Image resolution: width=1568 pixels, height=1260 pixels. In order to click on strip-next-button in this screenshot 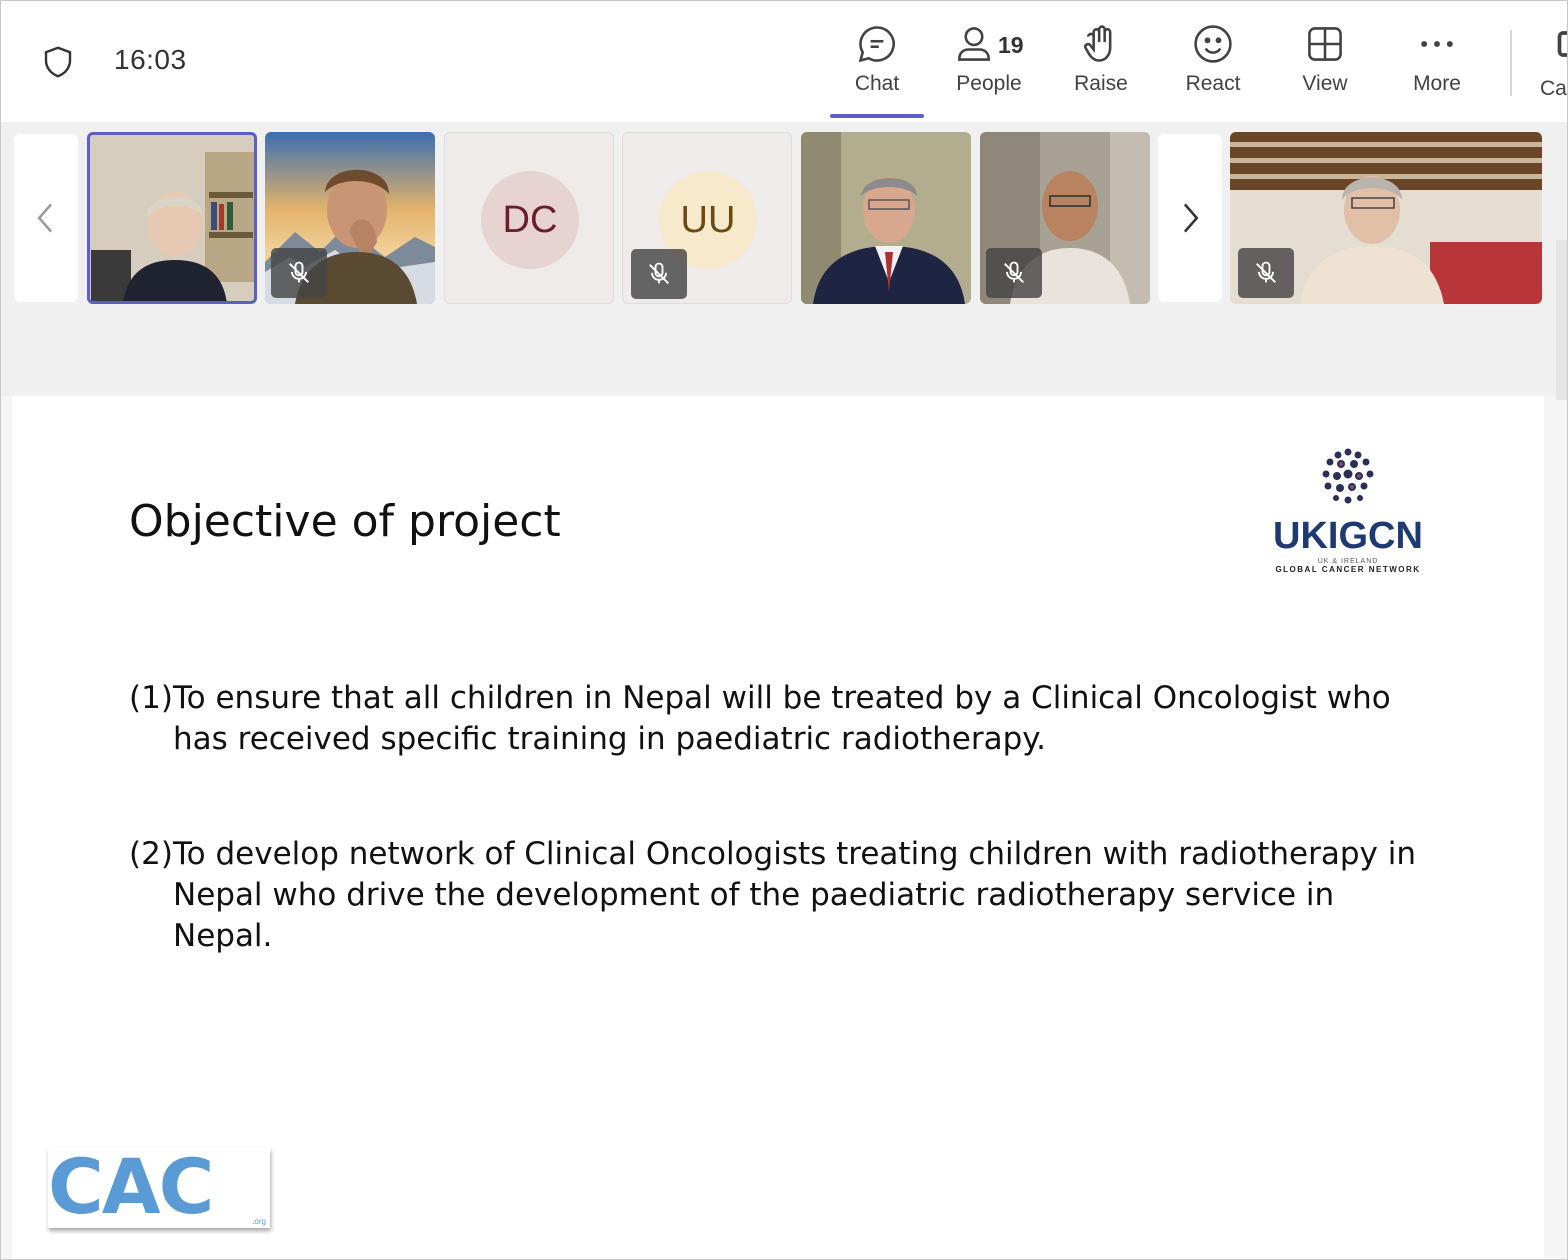, I will do `click(1190, 218)`.